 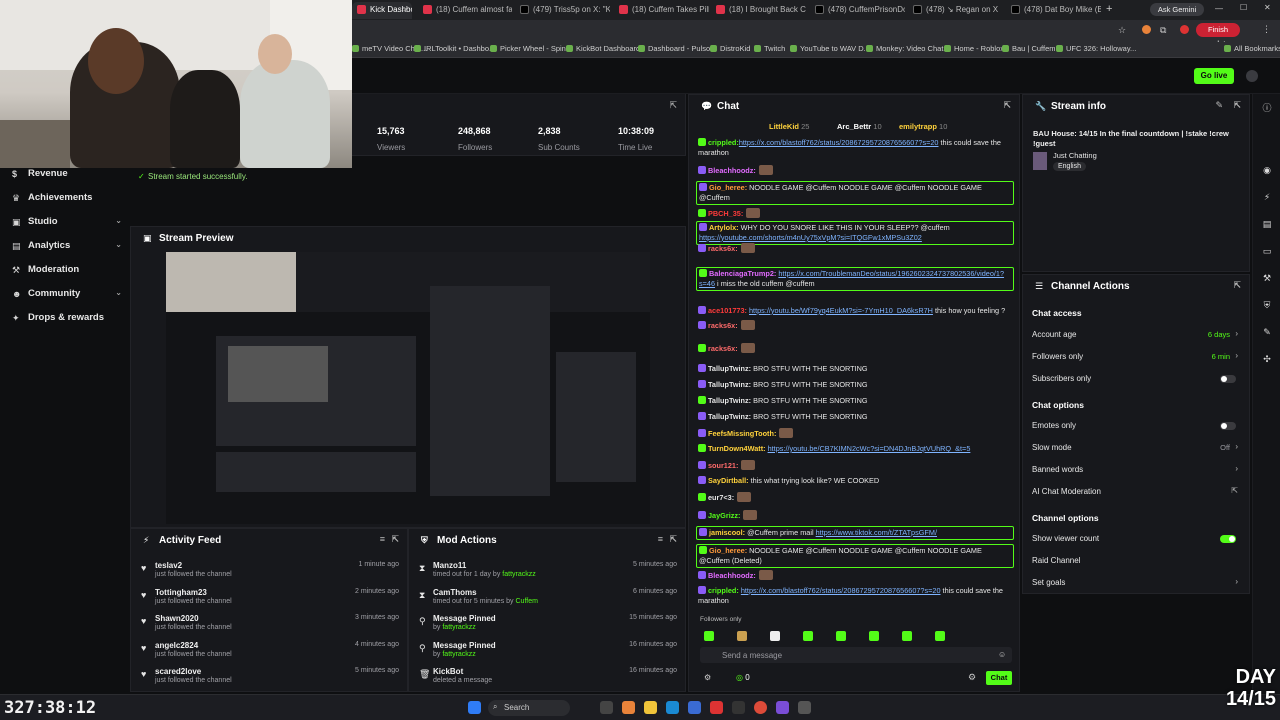 What do you see at coordinates (955, 10) in the screenshot?
I see `browser-tab: (478) ↘ Regan on X` at bounding box center [955, 10].